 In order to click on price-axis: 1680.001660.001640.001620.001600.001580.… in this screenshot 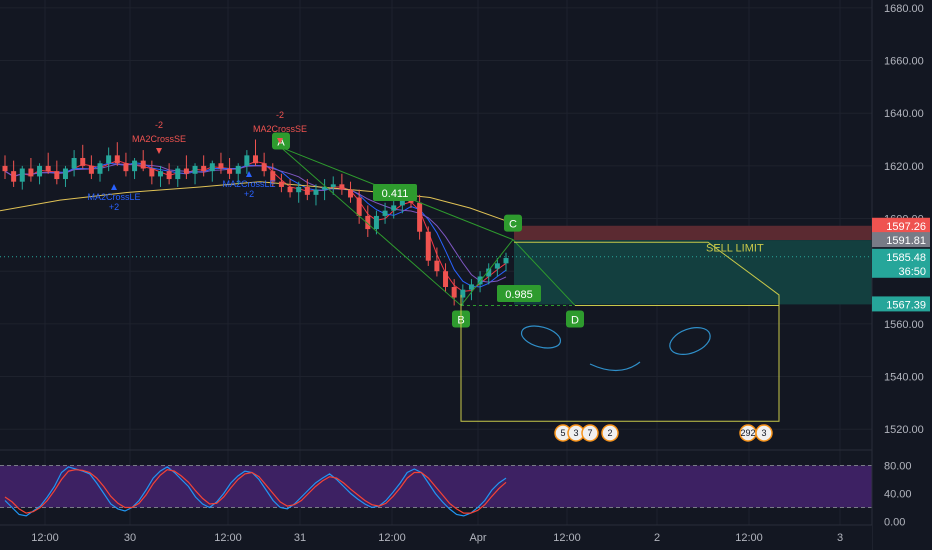, I will do `click(901, 275)`.